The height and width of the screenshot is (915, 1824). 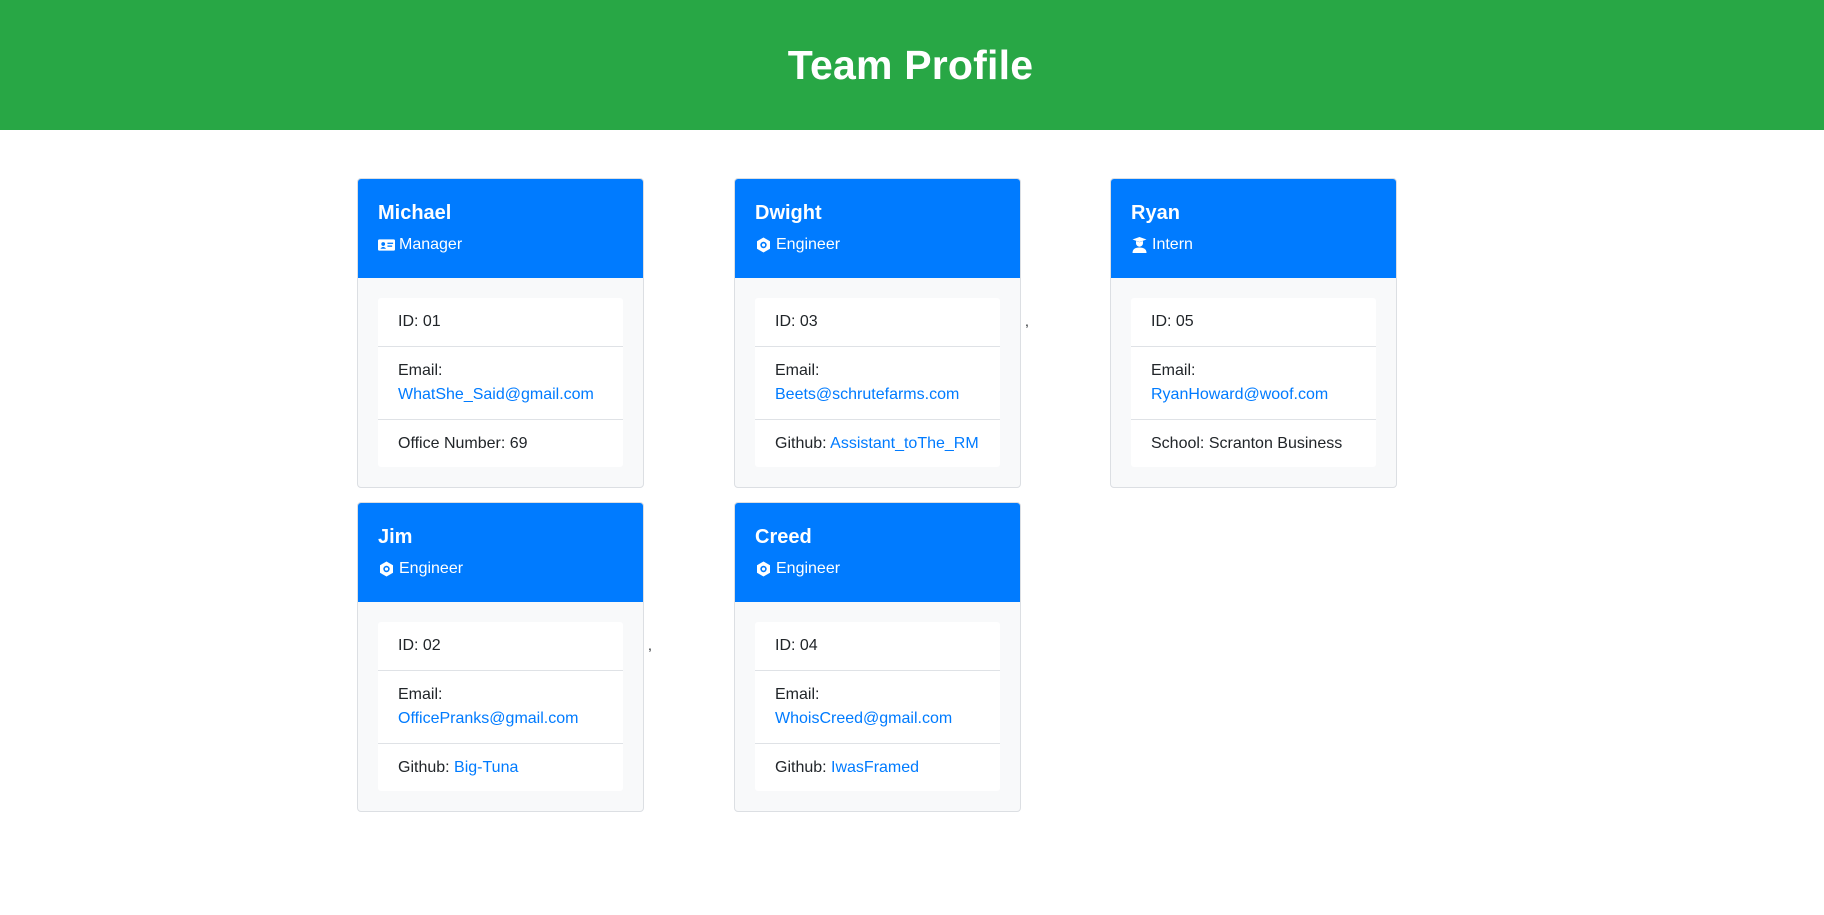 I want to click on list-item: Office Number: 69, so click(x=500, y=443).